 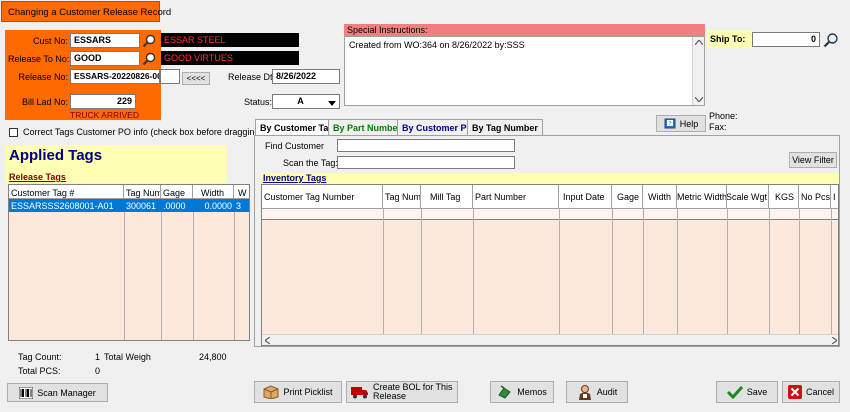 I want to click on tab-by-customer-tag-label: By Customer Tag, so click(x=297, y=128).